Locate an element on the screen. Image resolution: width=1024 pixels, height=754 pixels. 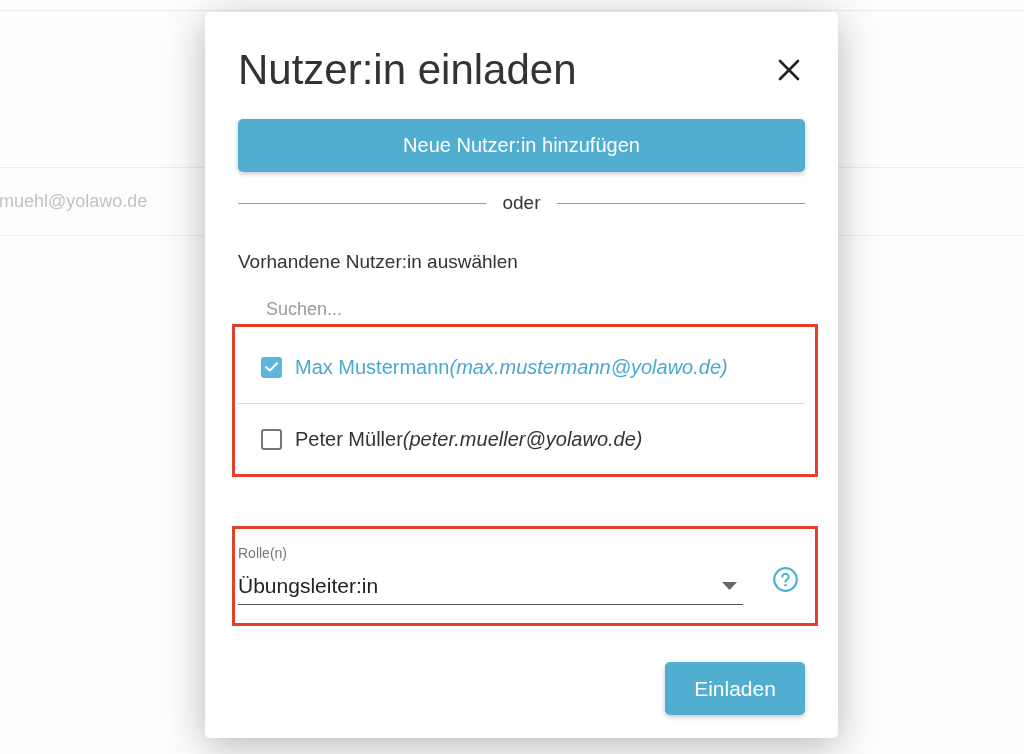
checkmark-icon is located at coordinates (271, 367).